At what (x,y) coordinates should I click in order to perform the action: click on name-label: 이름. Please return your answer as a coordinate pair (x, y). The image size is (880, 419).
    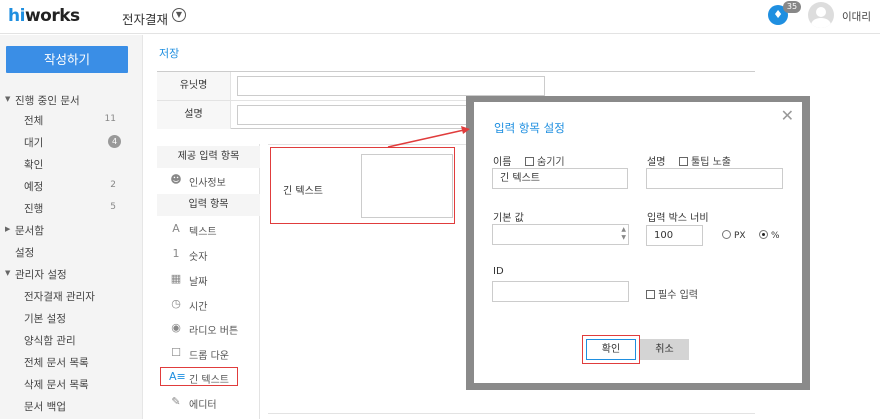
    Looking at the image, I should click on (502, 162).